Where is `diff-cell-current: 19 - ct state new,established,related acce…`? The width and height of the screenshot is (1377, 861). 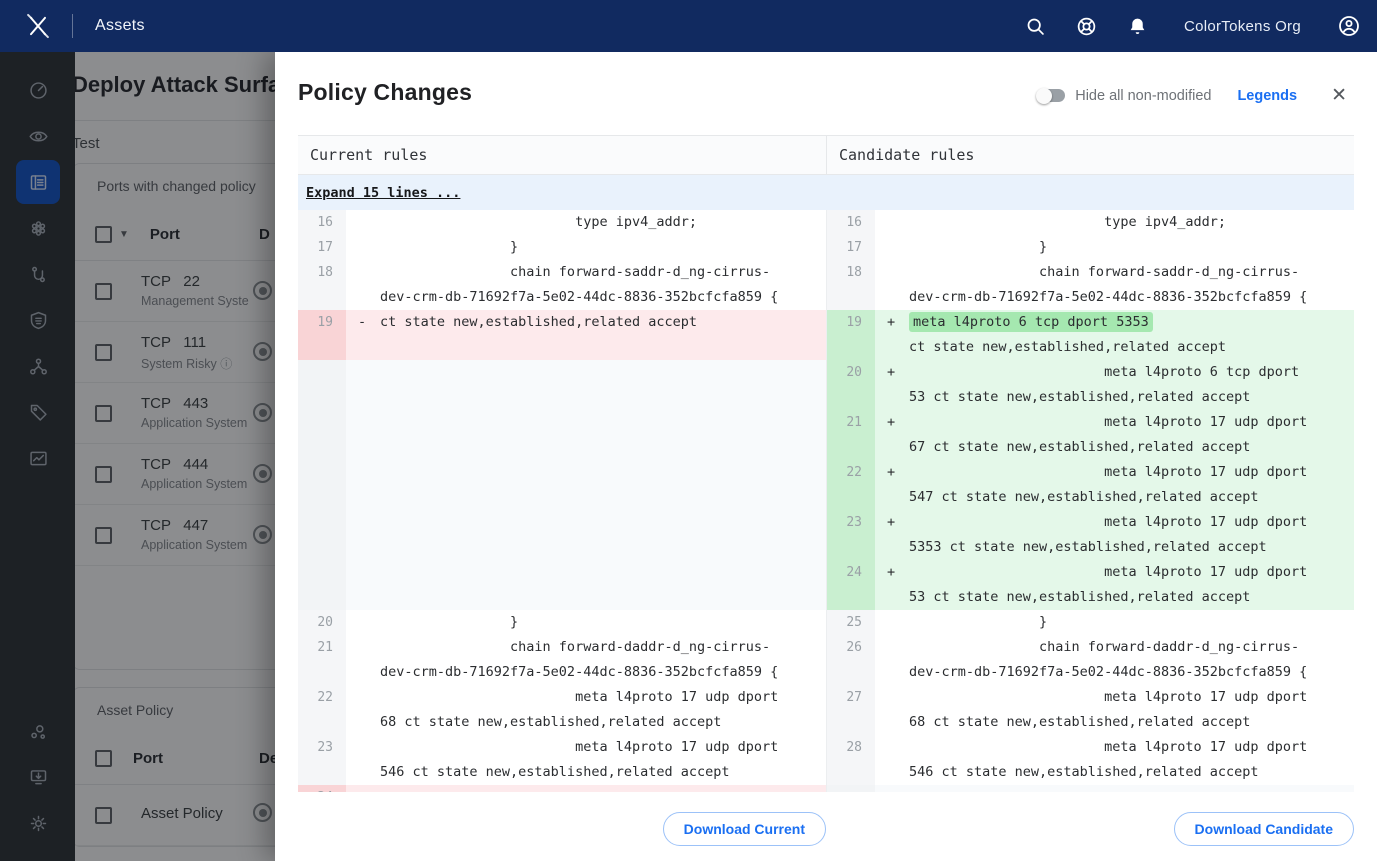
diff-cell-current: 19 - ct state new,established,related acce… is located at coordinates (562, 335).